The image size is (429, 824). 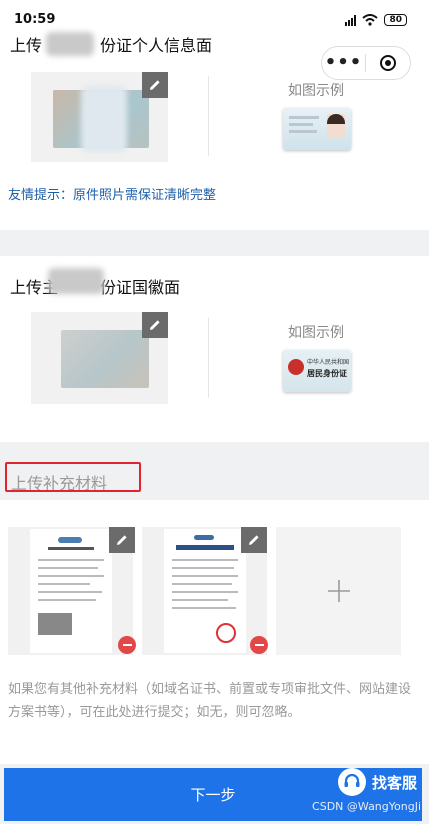 I want to click on front-divider, so click(x=208, y=116).